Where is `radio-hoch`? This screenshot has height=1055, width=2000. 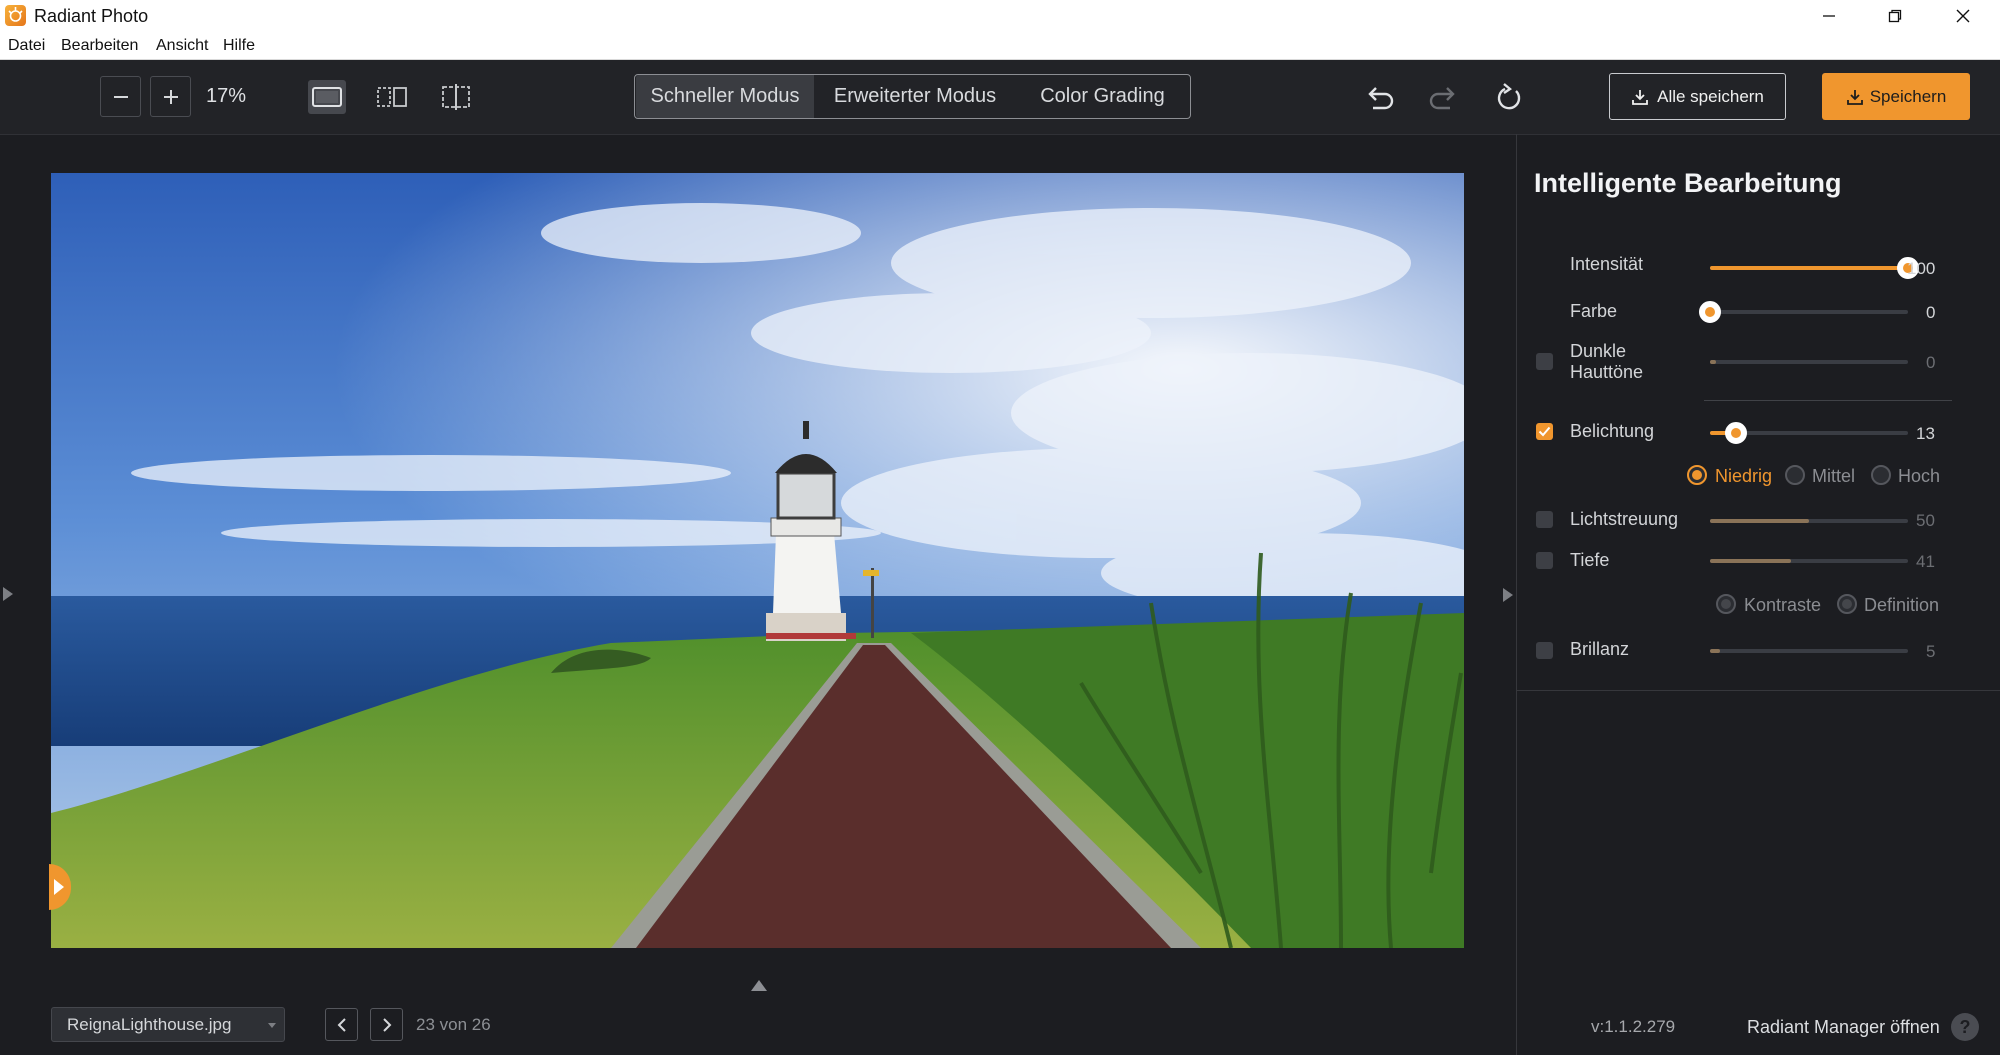 radio-hoch is located at coordinates (1881, 475).